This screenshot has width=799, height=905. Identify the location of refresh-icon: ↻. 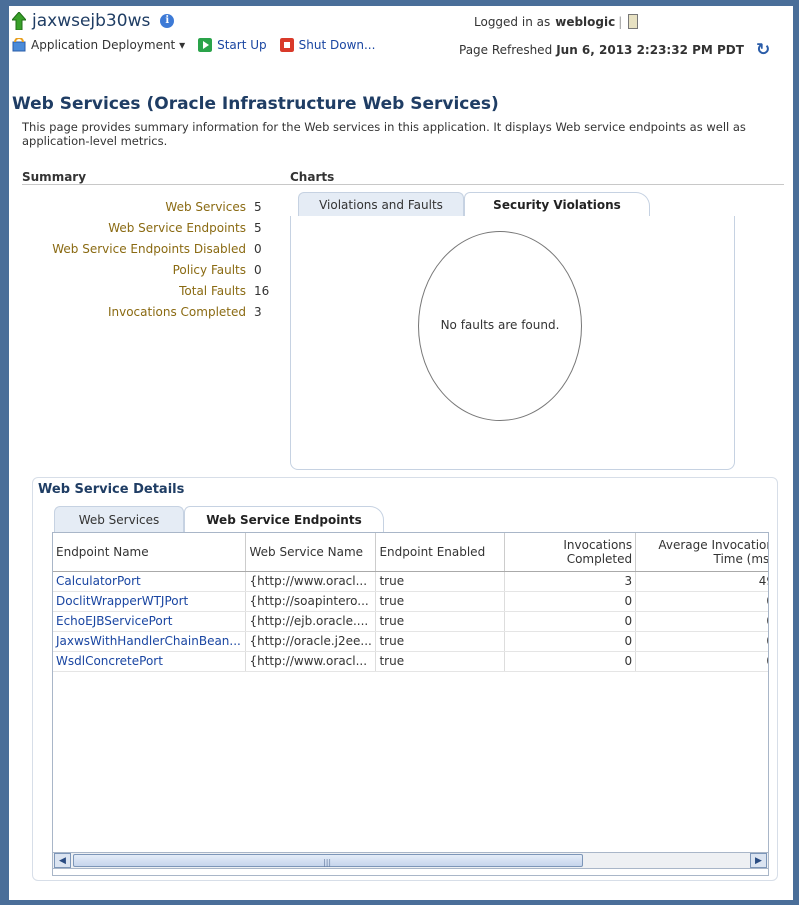
(763, 50).